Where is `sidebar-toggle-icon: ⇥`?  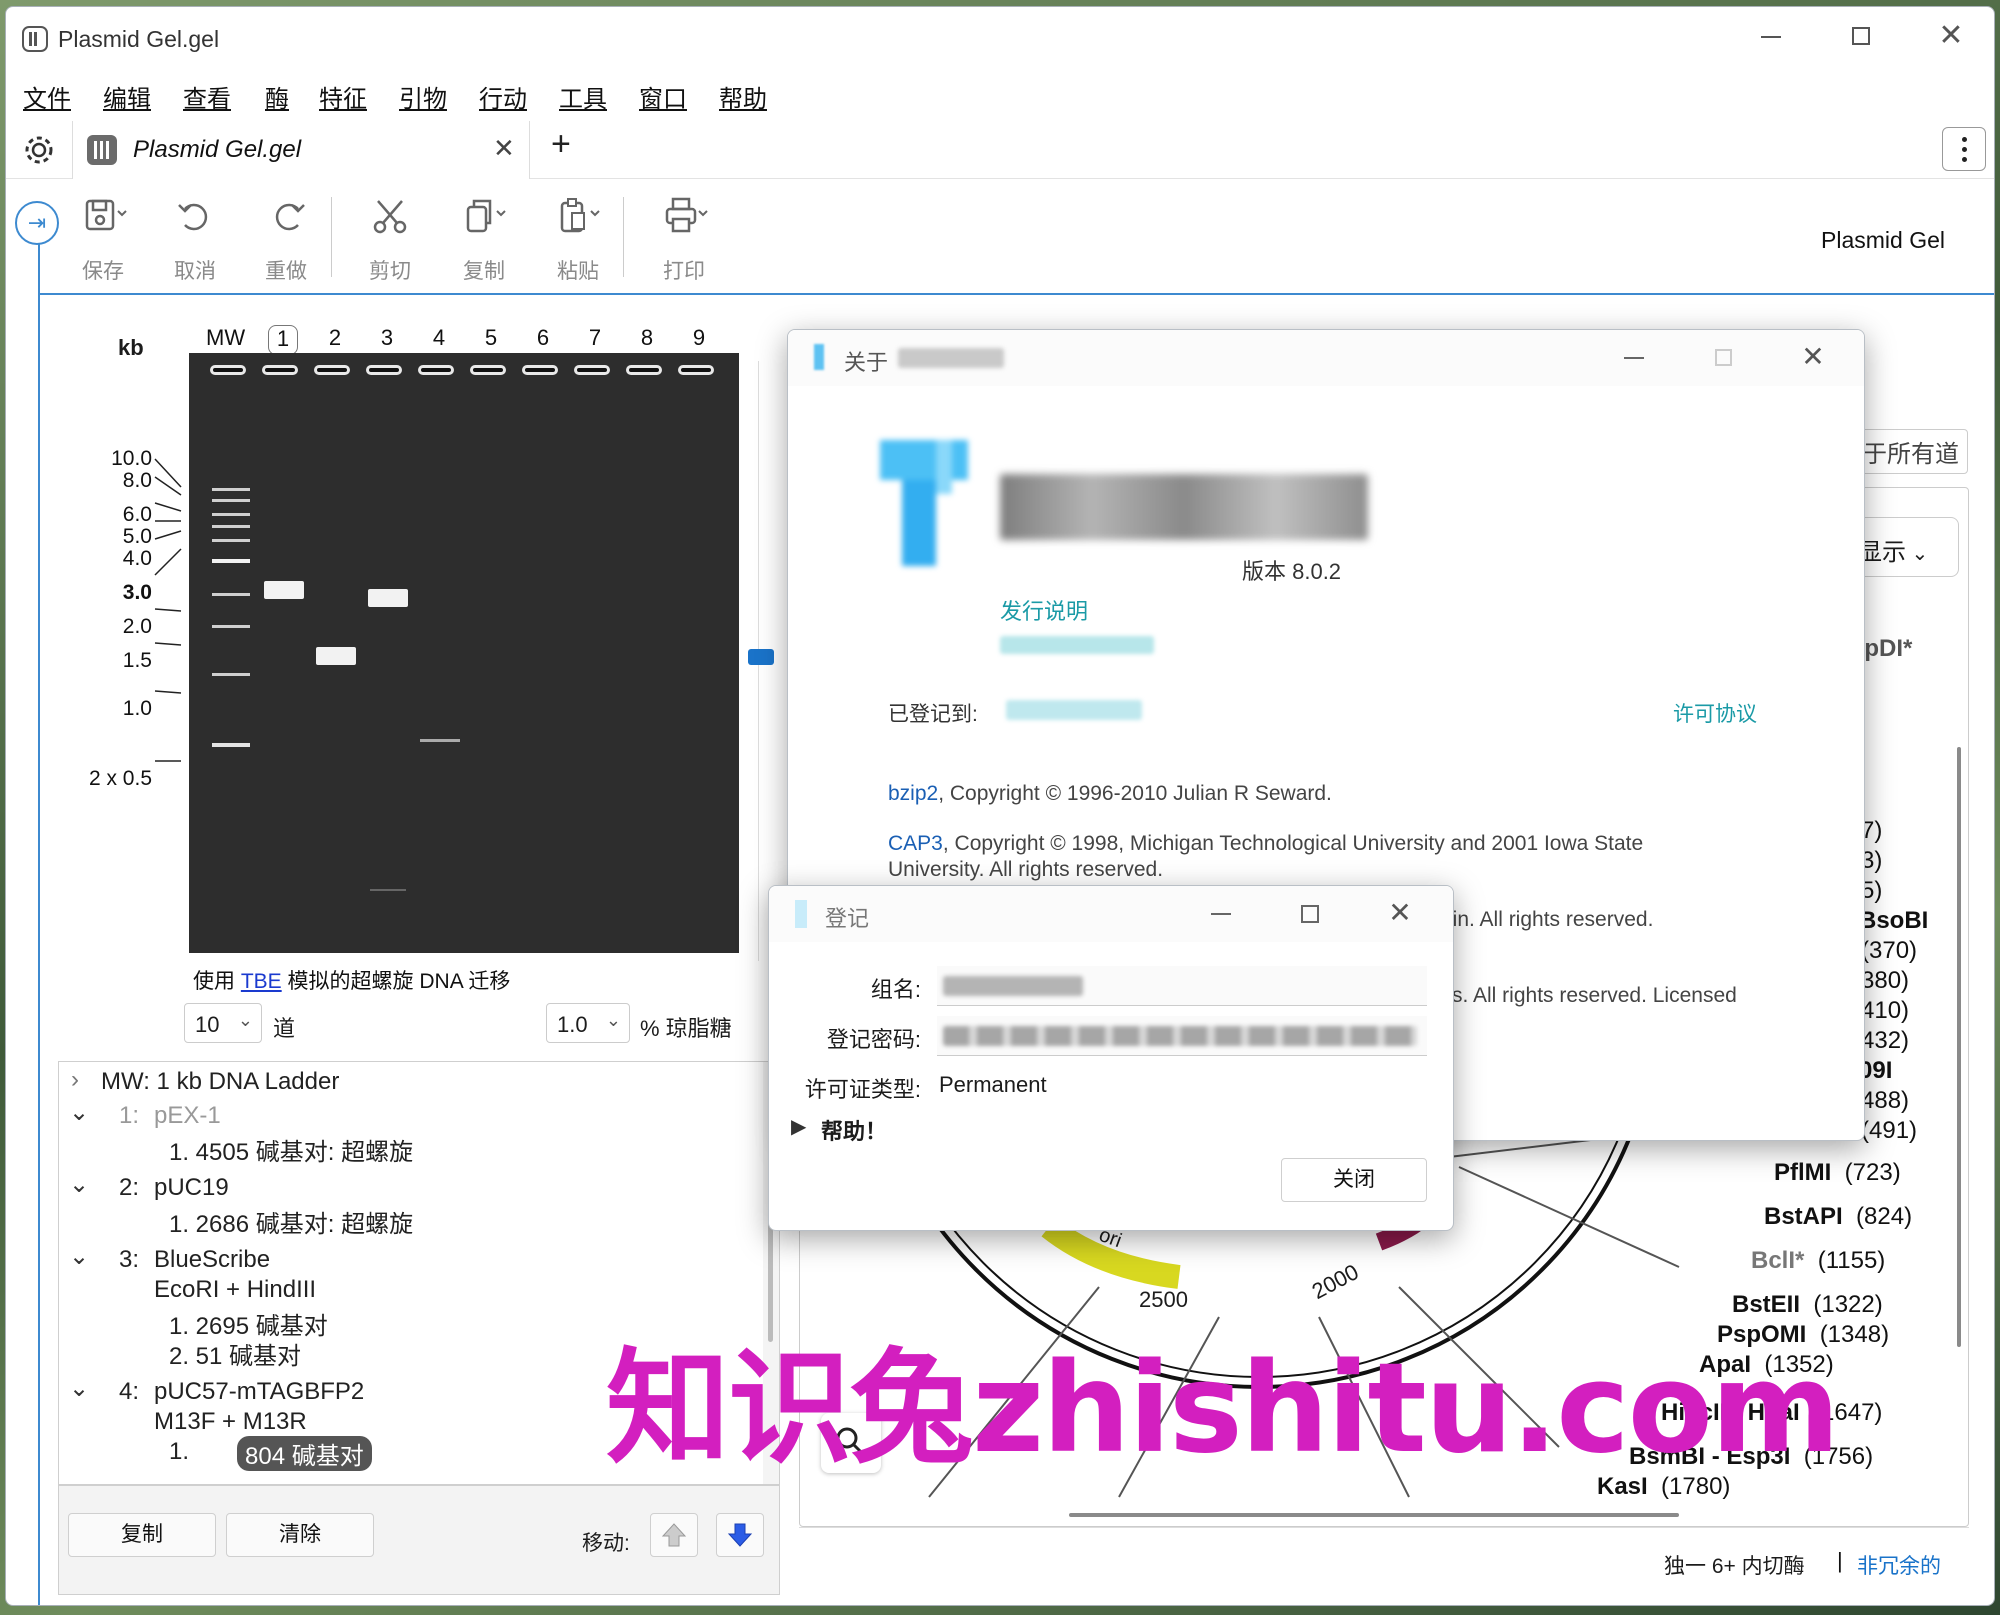 sidebar-toggle-icon: ⇥ is located at coordinates (37, 223).